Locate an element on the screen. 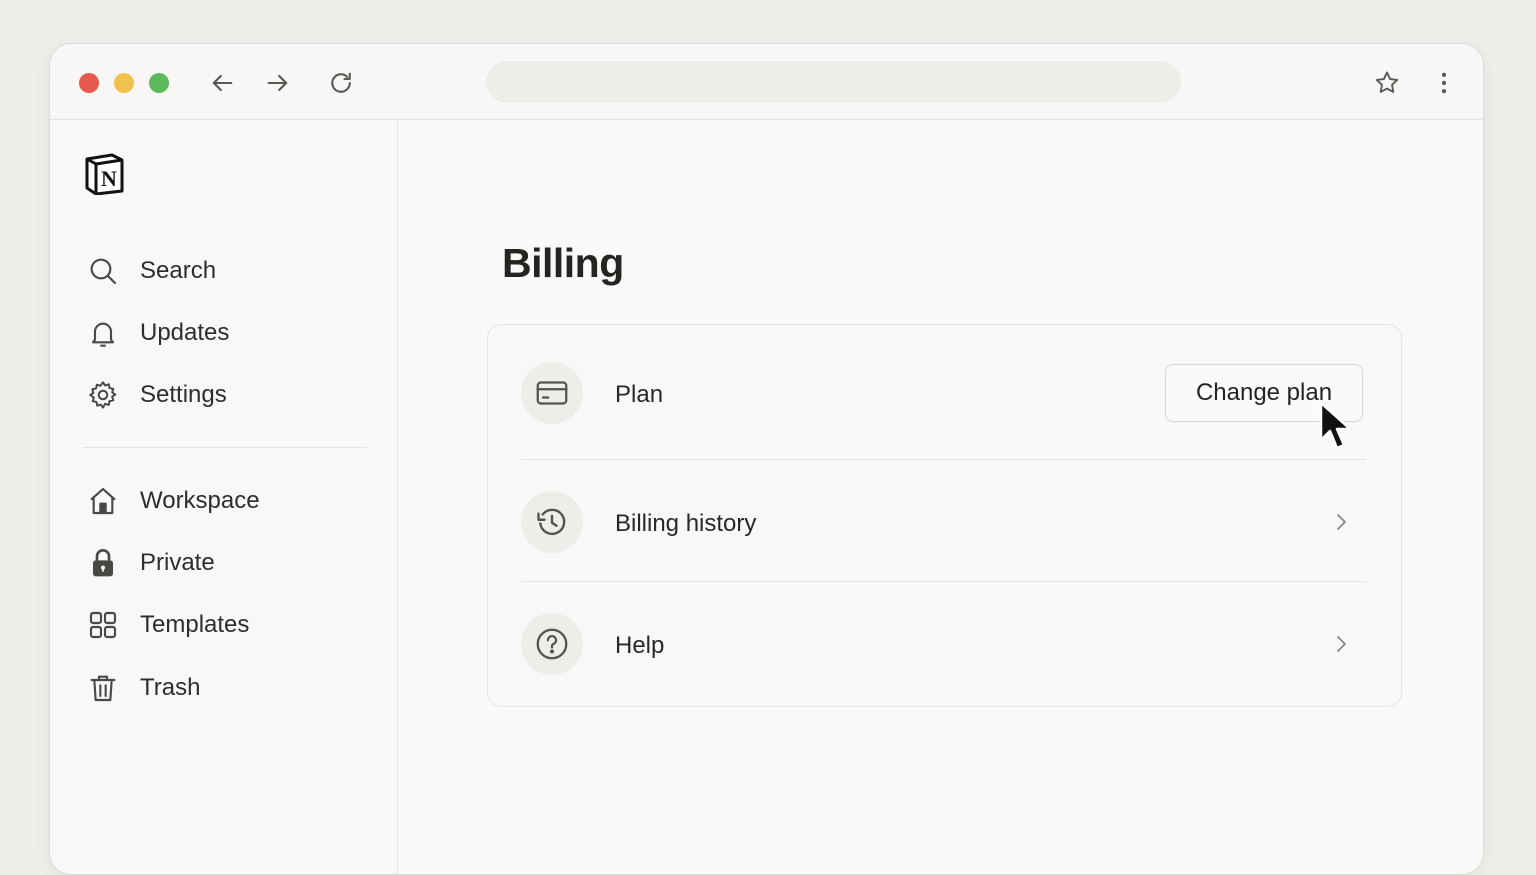 The width and height of the screenshot is (1536, 875). notion-logo: N is located at coordinates (104, 173).